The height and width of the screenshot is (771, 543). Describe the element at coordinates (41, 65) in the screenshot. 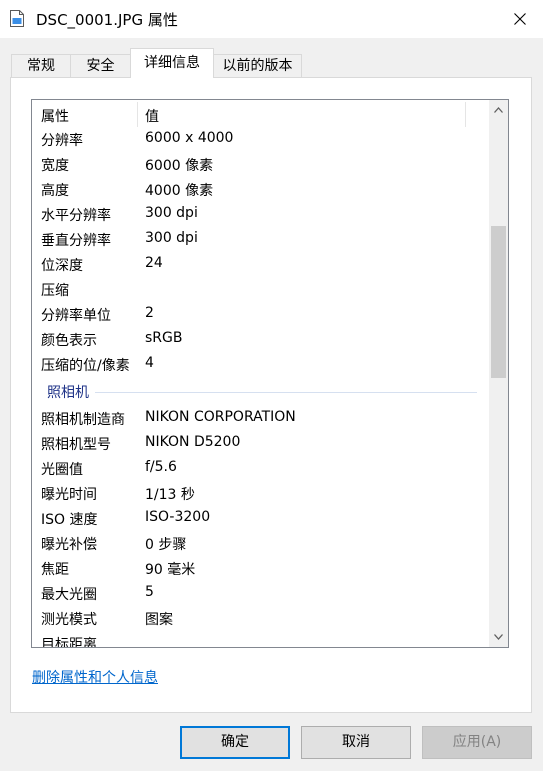

I see `tab-general: 常规` at that location.